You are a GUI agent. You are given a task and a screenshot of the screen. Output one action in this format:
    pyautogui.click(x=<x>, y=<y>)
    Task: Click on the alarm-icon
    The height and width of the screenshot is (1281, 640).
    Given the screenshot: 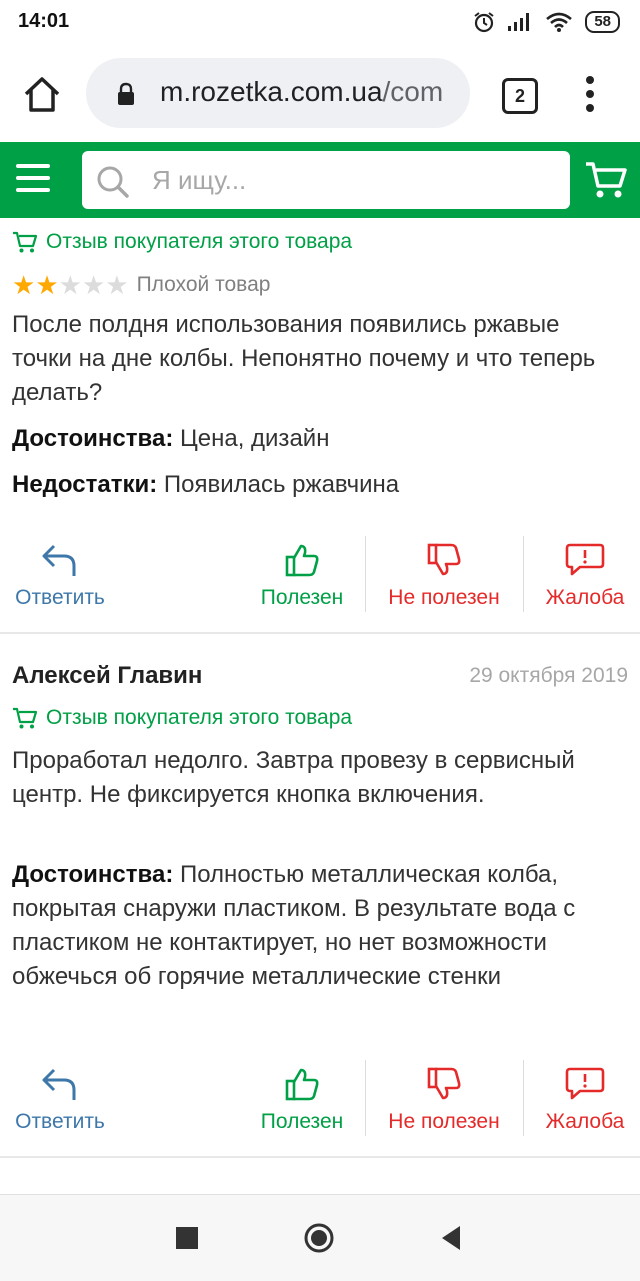 What is the action you would take?
    pyautogui.click(x=484, y=22)
    